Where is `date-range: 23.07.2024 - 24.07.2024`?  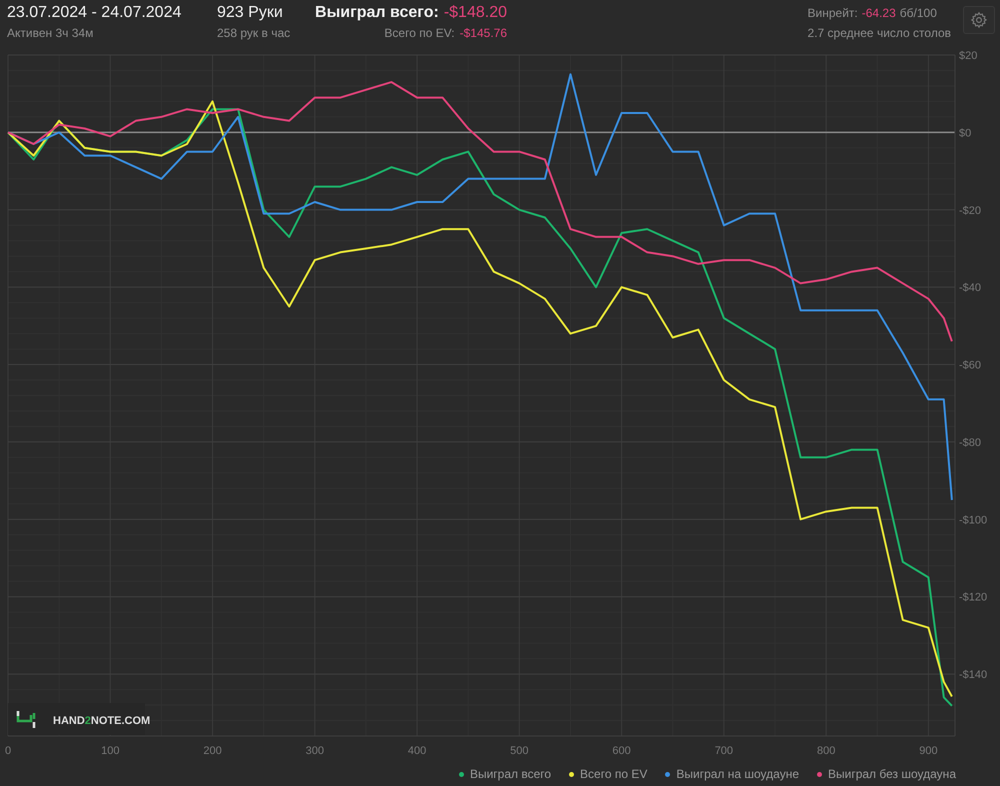
date-range: 23.07.2024 - 24.07.2024 is located at coordinates (94, 13).